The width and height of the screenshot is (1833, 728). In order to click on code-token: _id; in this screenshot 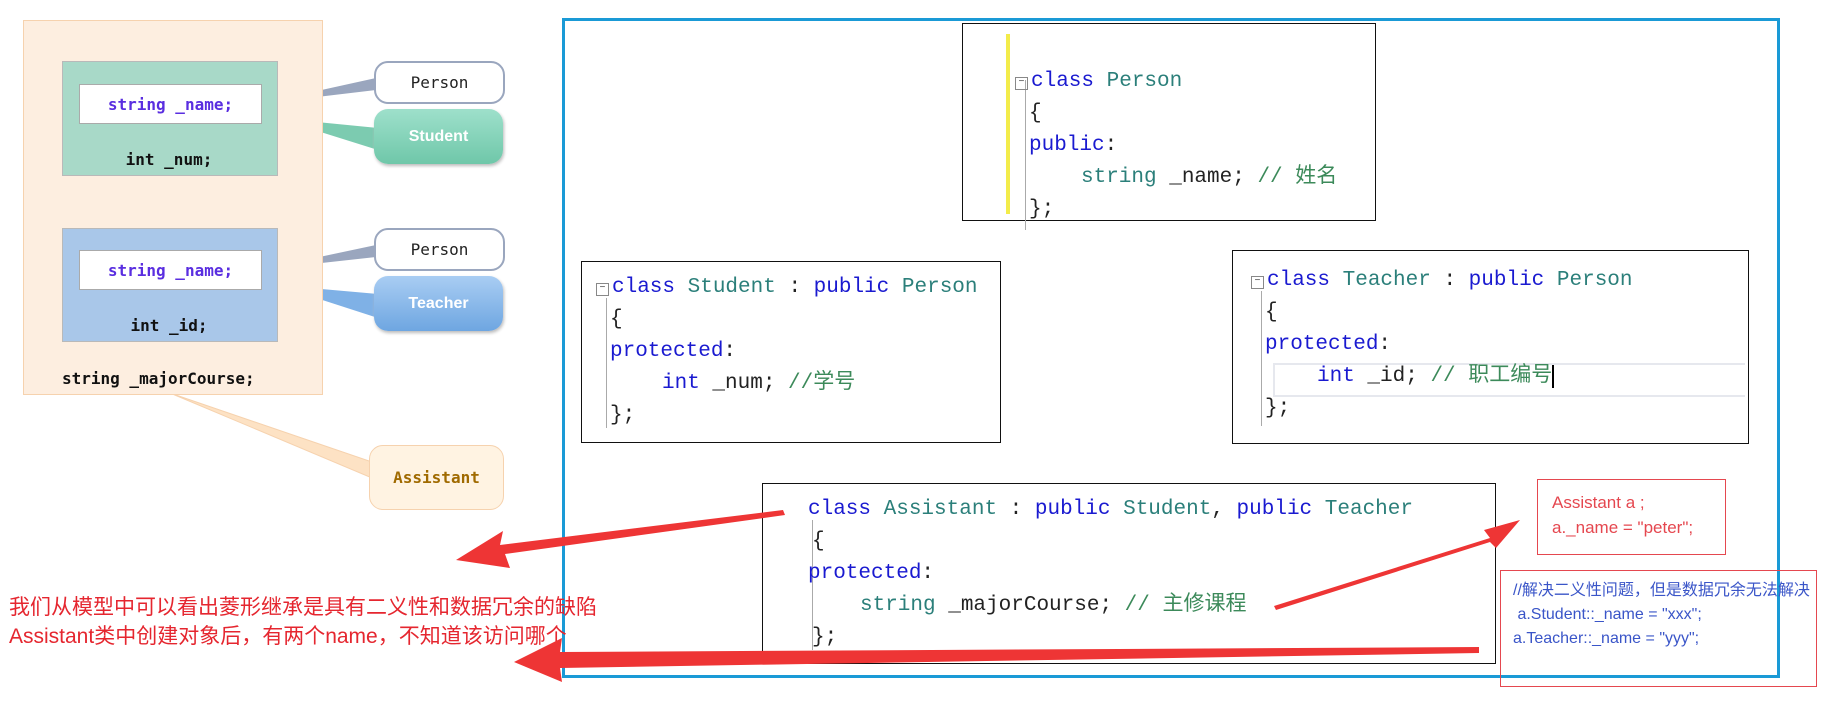, I will do `click(1392, 376)`.